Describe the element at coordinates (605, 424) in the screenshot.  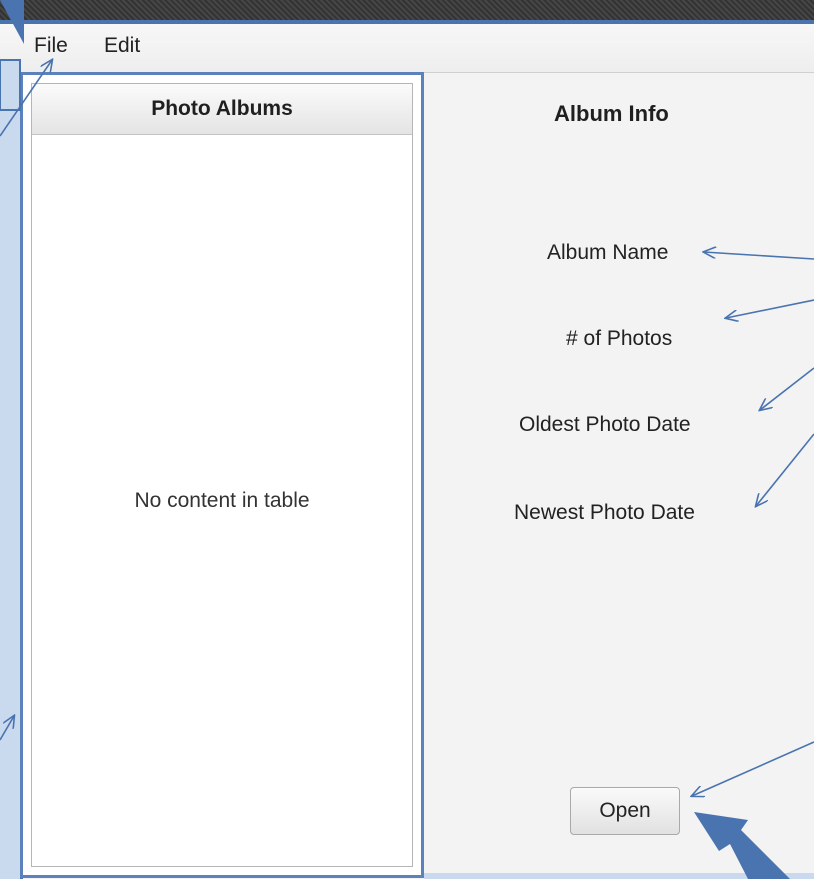
I see `oldest-date-label: Oldest Photo Date` at that location.